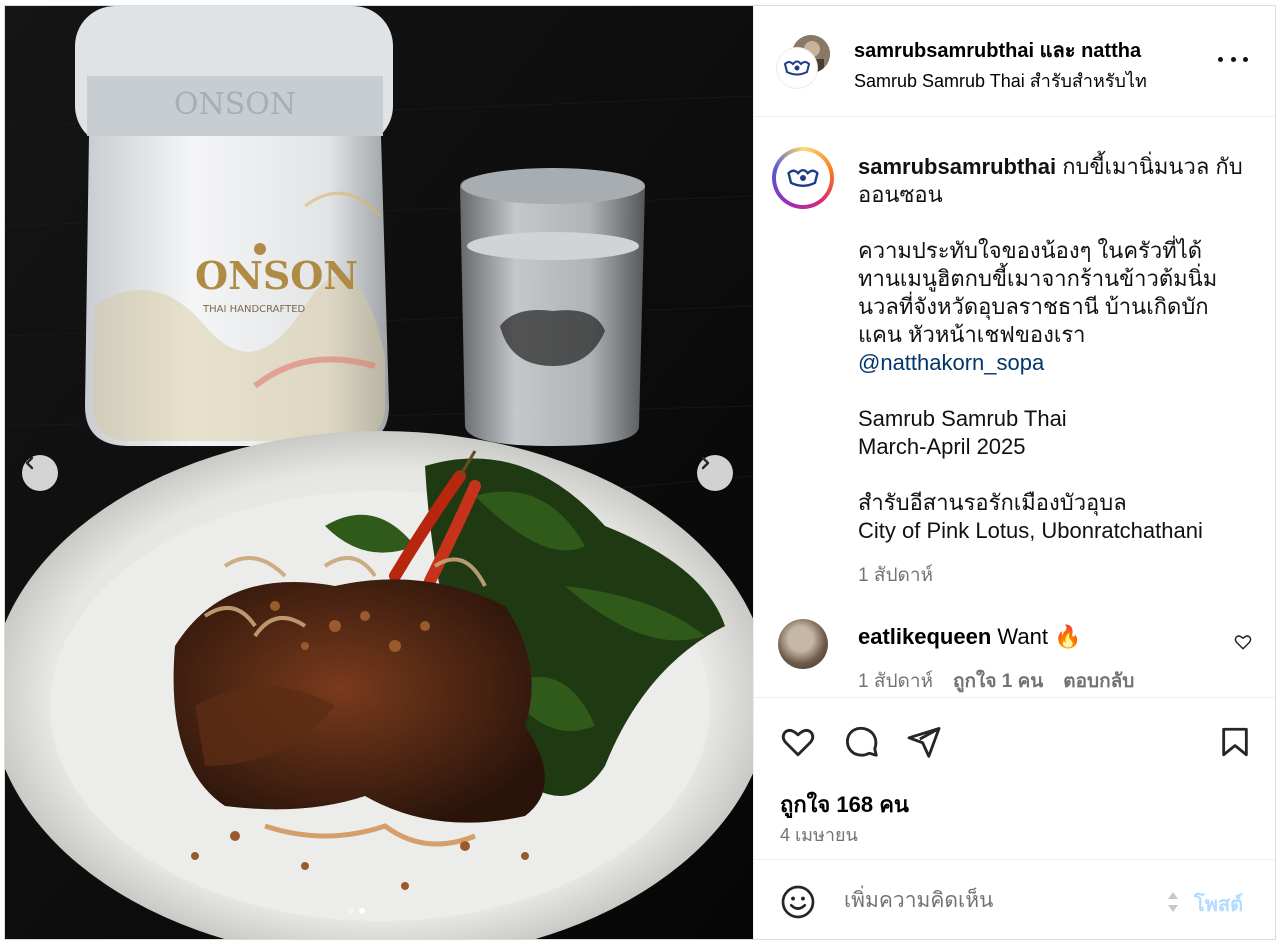 The image size is (1280, 943). Describe the element at coordinates (844, 804) in the screenshot. I see `likes-count: ถูกใจ 168 คน` at that location.